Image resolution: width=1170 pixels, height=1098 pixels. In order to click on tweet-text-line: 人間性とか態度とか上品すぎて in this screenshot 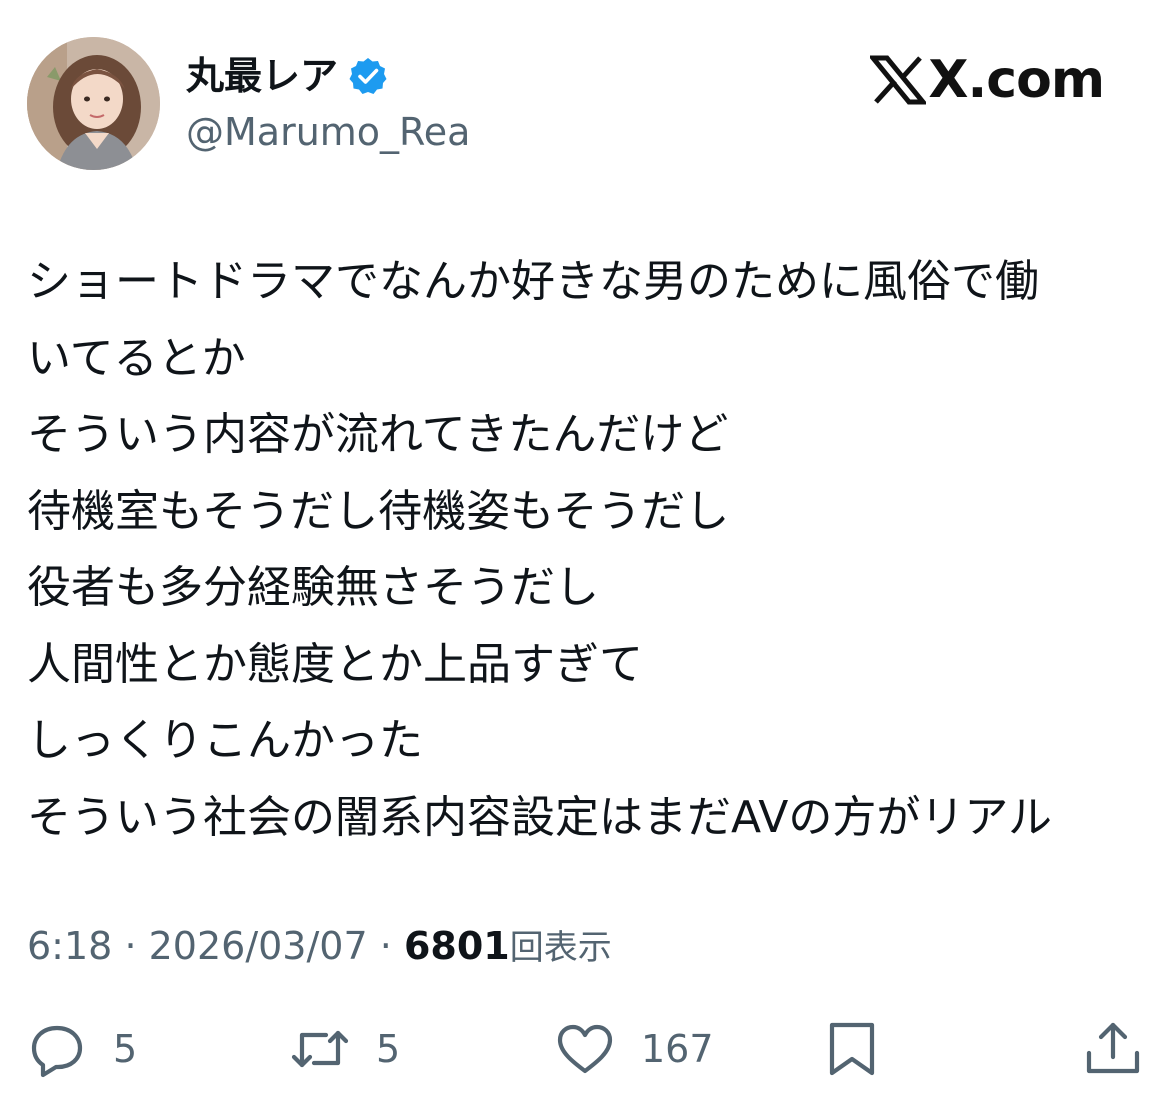, I will do `click(335, 664)`.